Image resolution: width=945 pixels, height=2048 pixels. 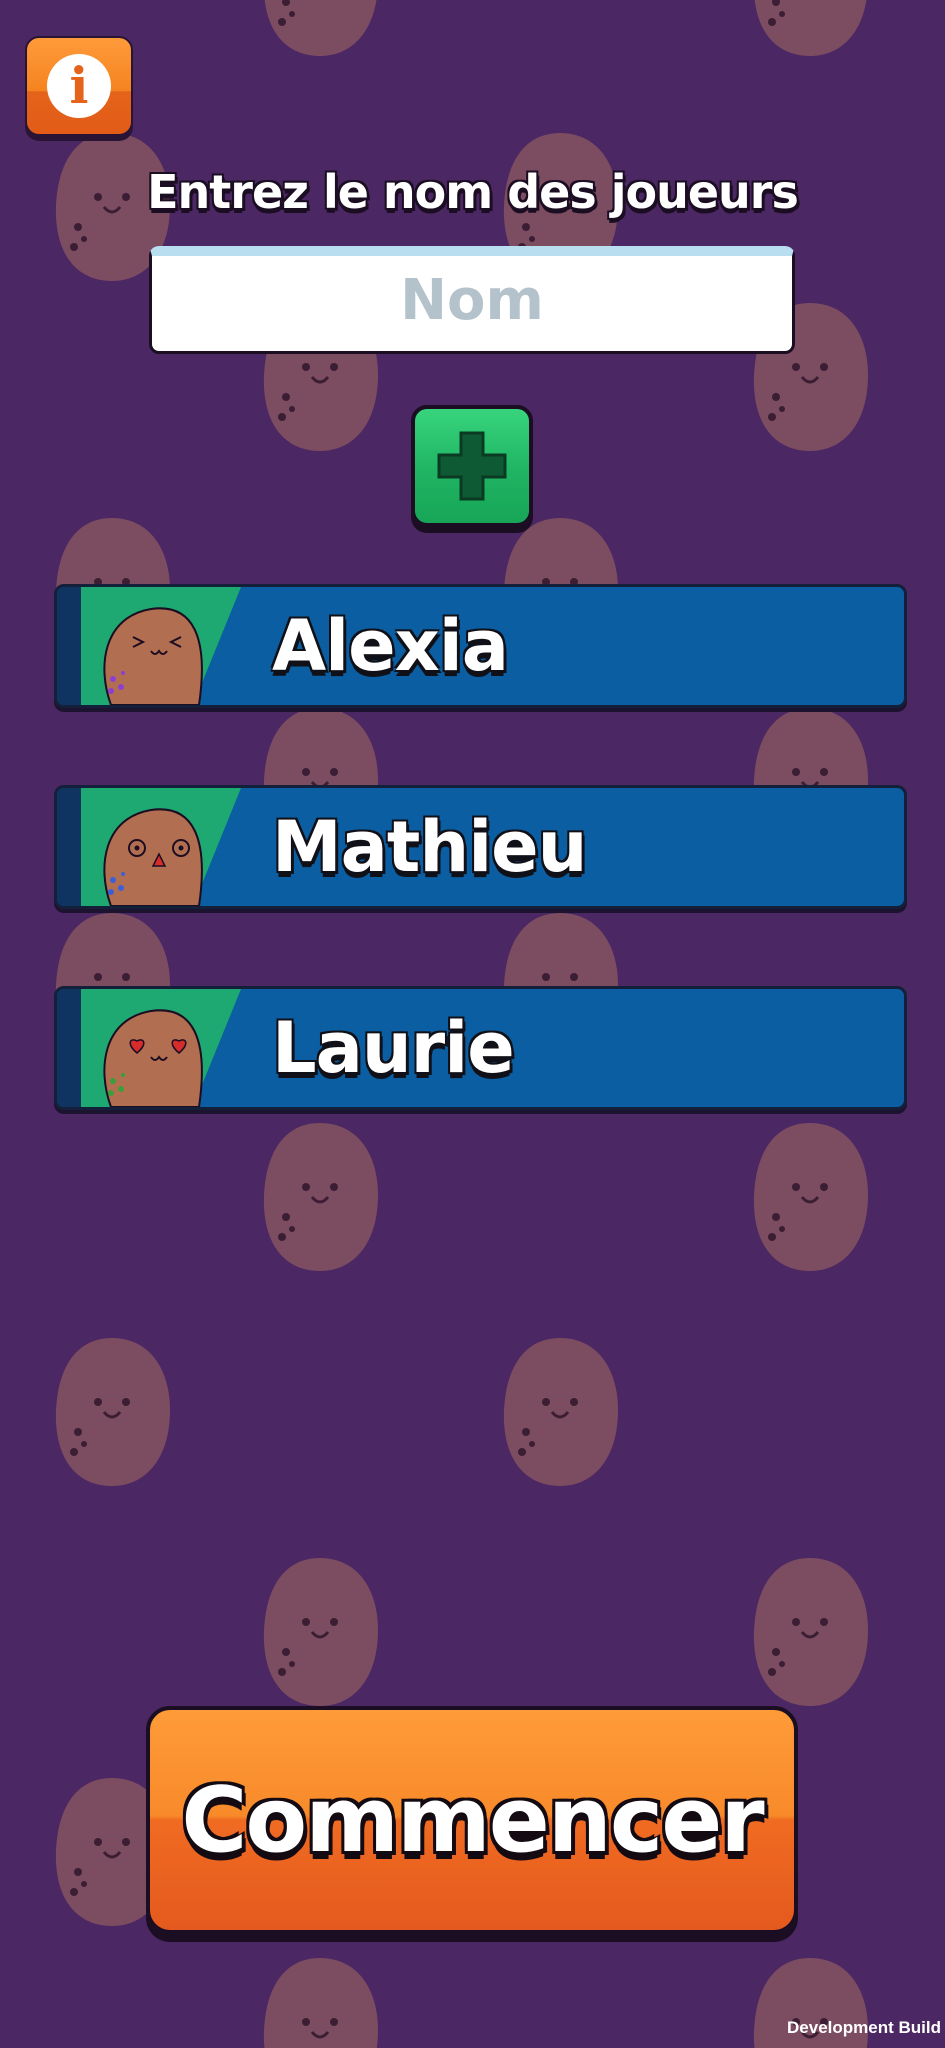 I want to click on player-name: Laurie, so click(x=393, y=1048).